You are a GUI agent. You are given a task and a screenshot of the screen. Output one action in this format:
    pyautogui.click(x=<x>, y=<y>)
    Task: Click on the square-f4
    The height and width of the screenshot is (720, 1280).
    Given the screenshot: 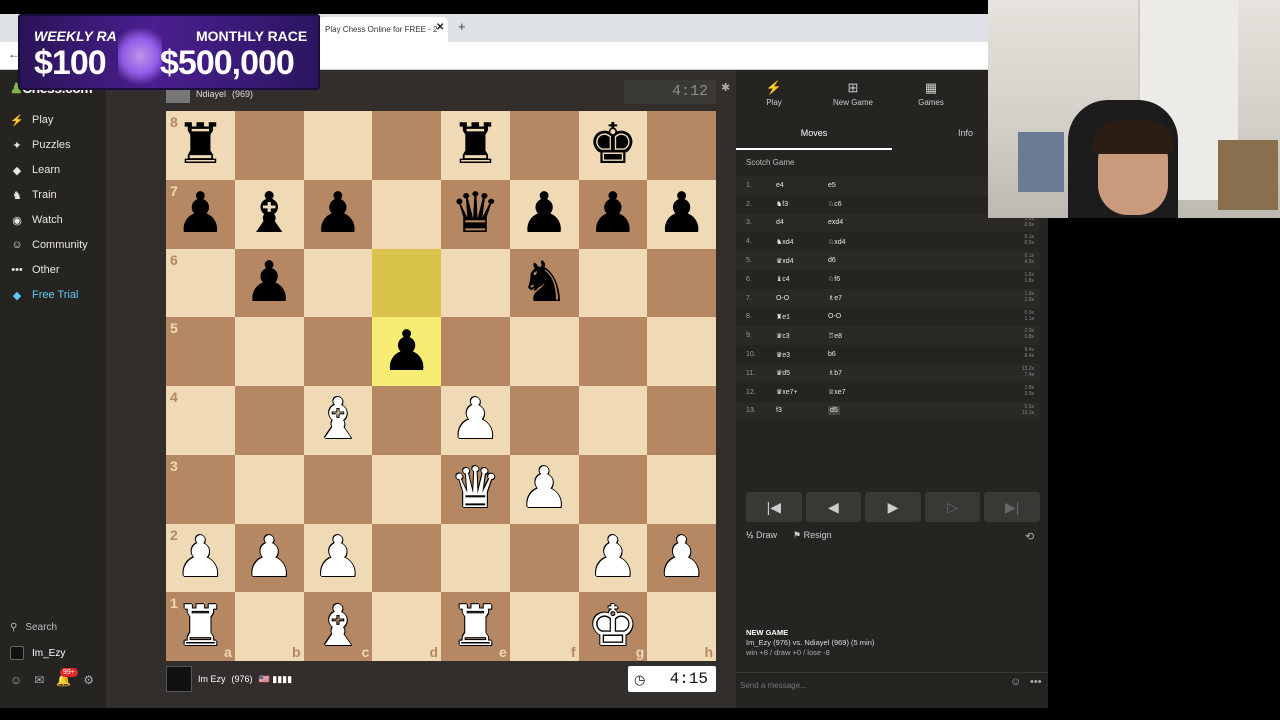 What is the action you would take?
    pyautogui.click(x=544, y=420)
    